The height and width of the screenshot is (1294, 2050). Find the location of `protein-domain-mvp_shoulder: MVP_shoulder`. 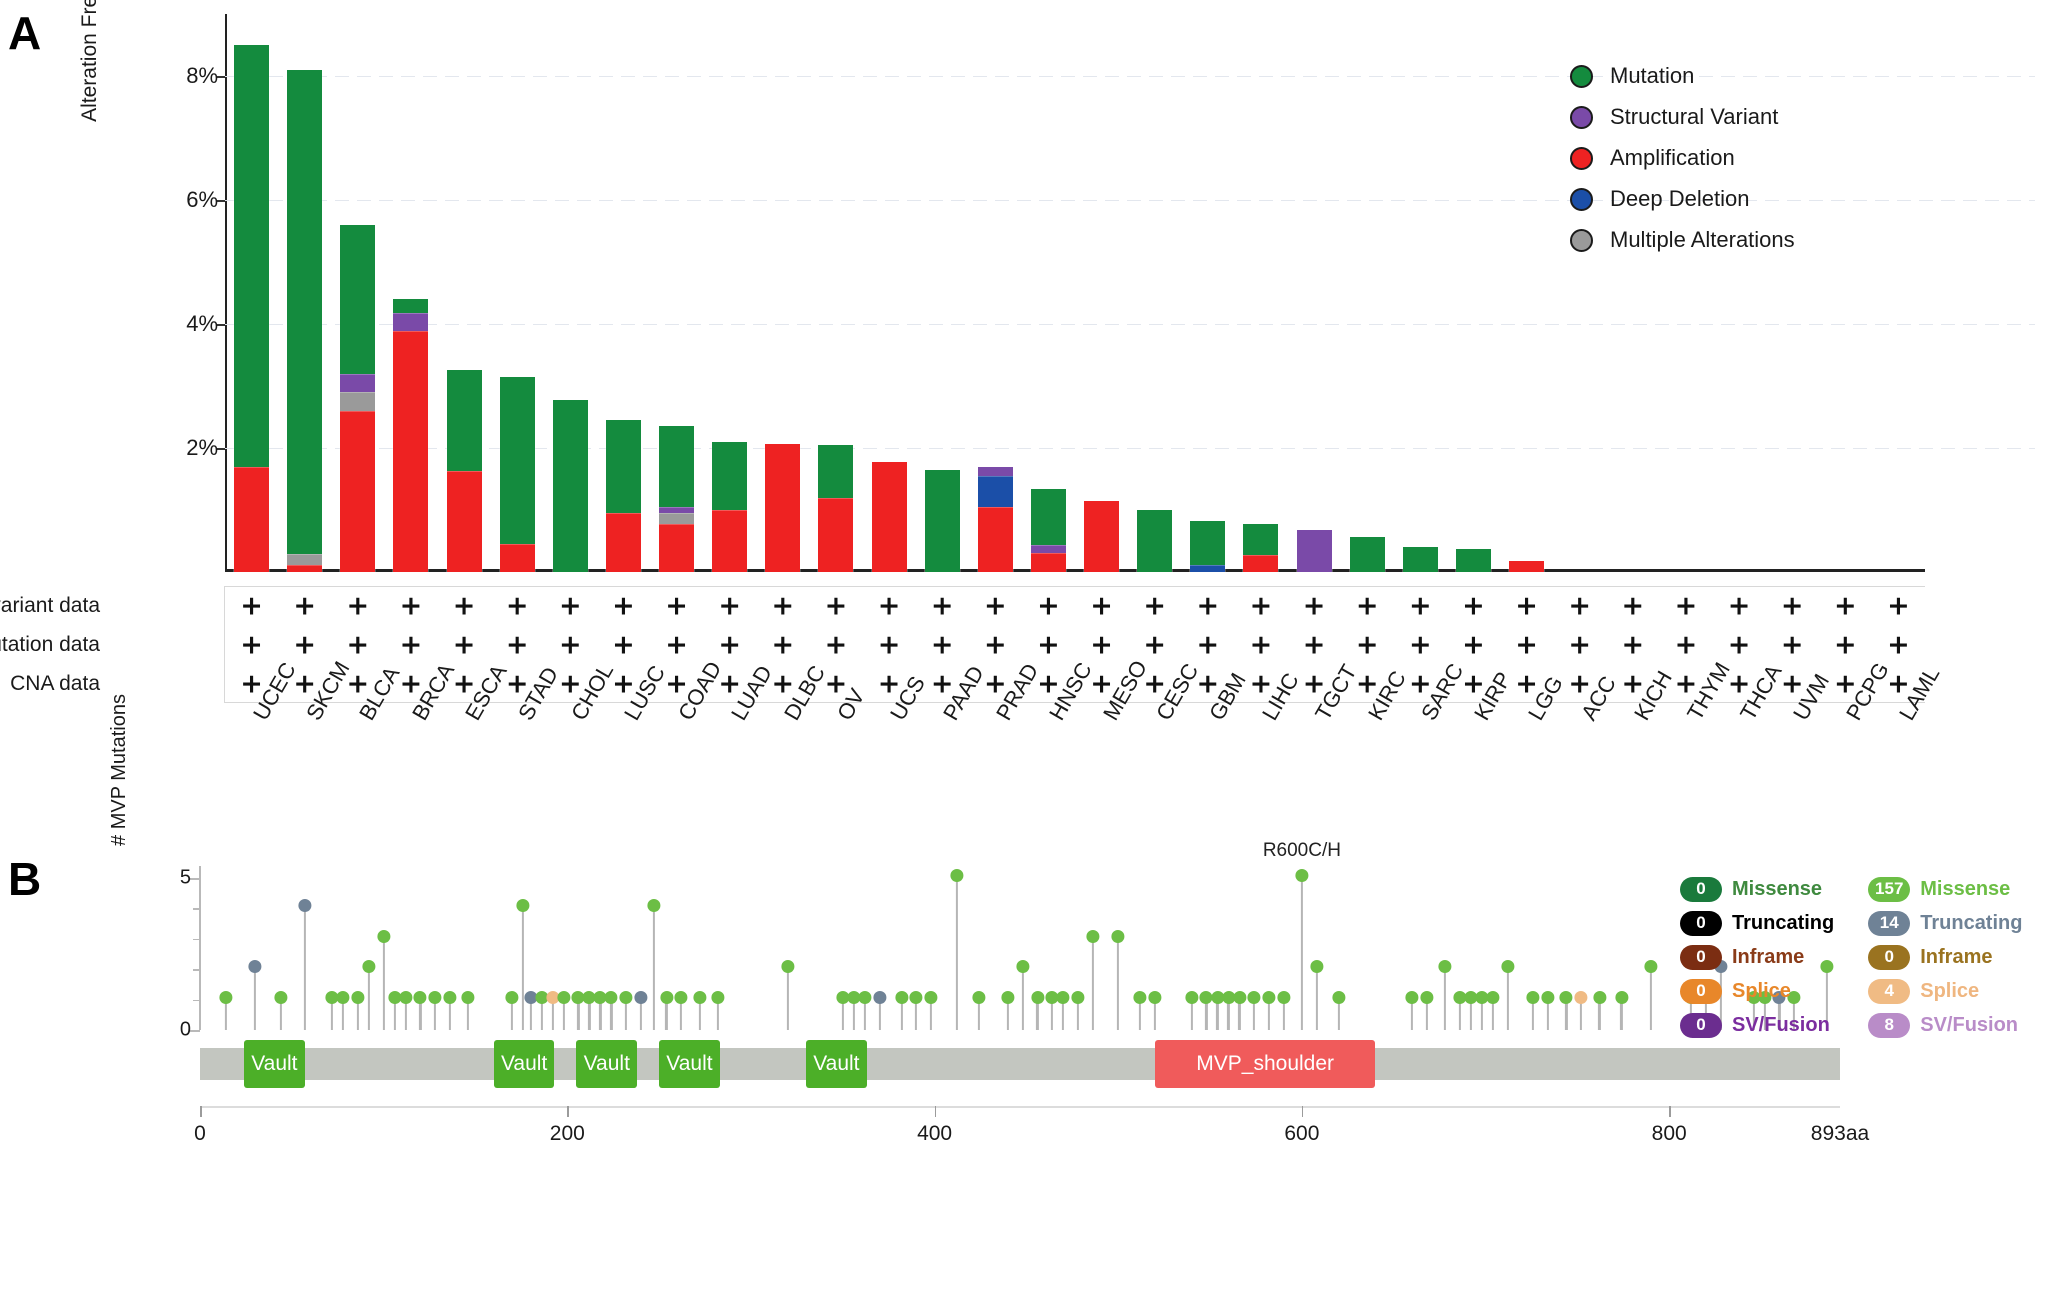

protein-domain-mvp_shoulder: MVP_shoulder is located at coordinates (1265, 1064).